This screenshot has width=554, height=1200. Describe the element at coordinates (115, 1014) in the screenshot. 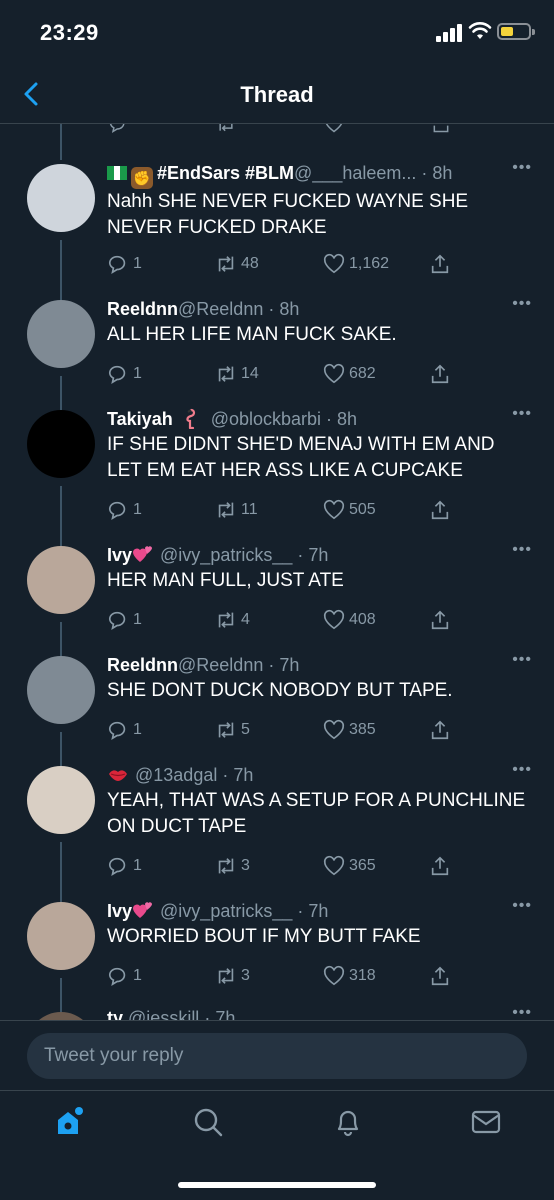

I see `partial-tweet-name: ty` at that location.